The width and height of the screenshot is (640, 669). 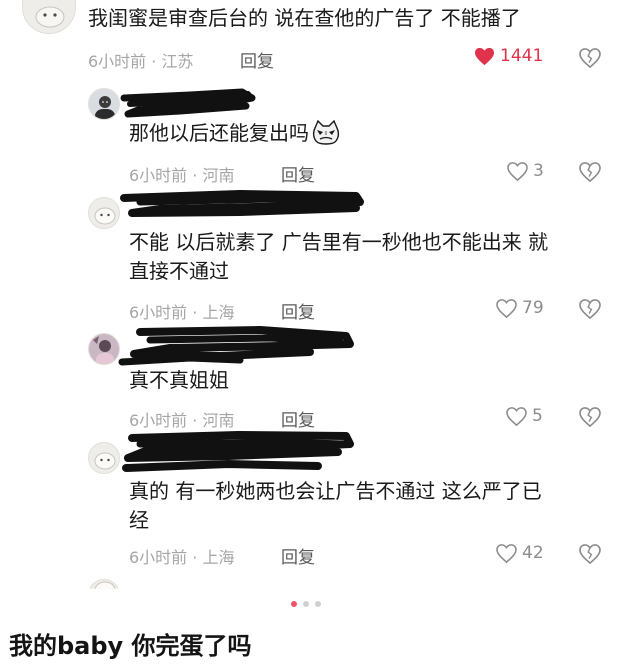 What do you see at coordinates (182, 557) in the screenshot?
I see `comment-meta: 6小时前 · 上海` at bounding box center [182, 557].